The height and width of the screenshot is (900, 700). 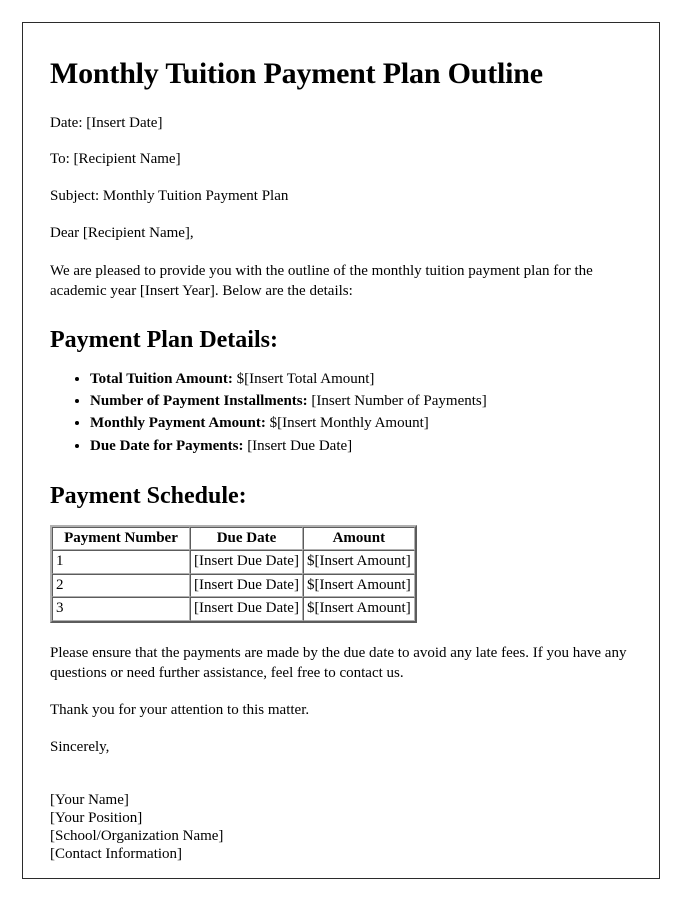 What do you see at coordinates (399, 401) in the screenshot?
I see `detail-value: [Insert Number of Payments]` at bounding box center [399, 401].